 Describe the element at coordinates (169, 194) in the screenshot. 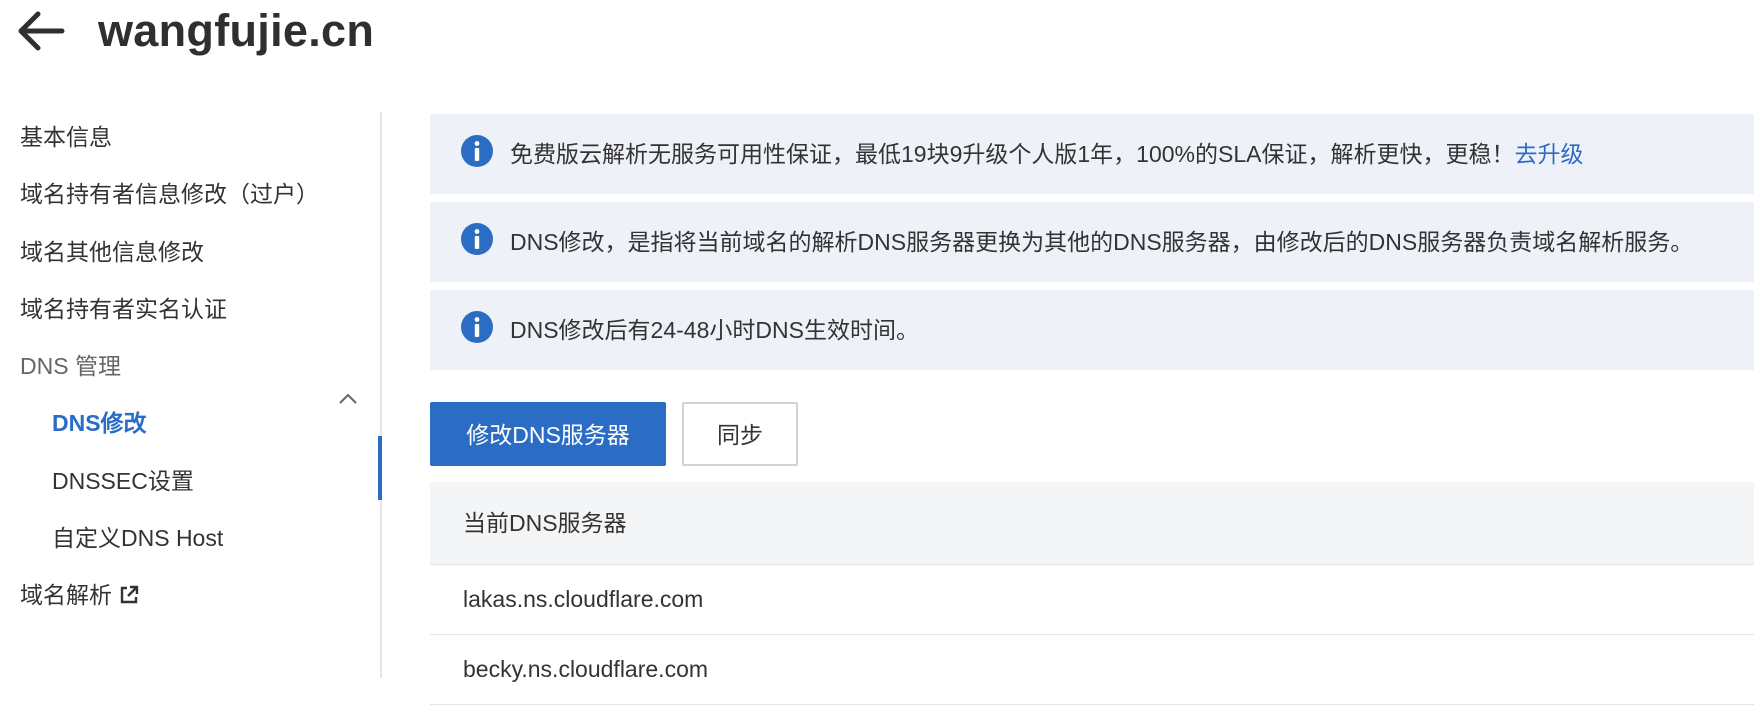

I see `sidebar-item-owner-transfer: 域名持有者信息修改（过户）` at that location.